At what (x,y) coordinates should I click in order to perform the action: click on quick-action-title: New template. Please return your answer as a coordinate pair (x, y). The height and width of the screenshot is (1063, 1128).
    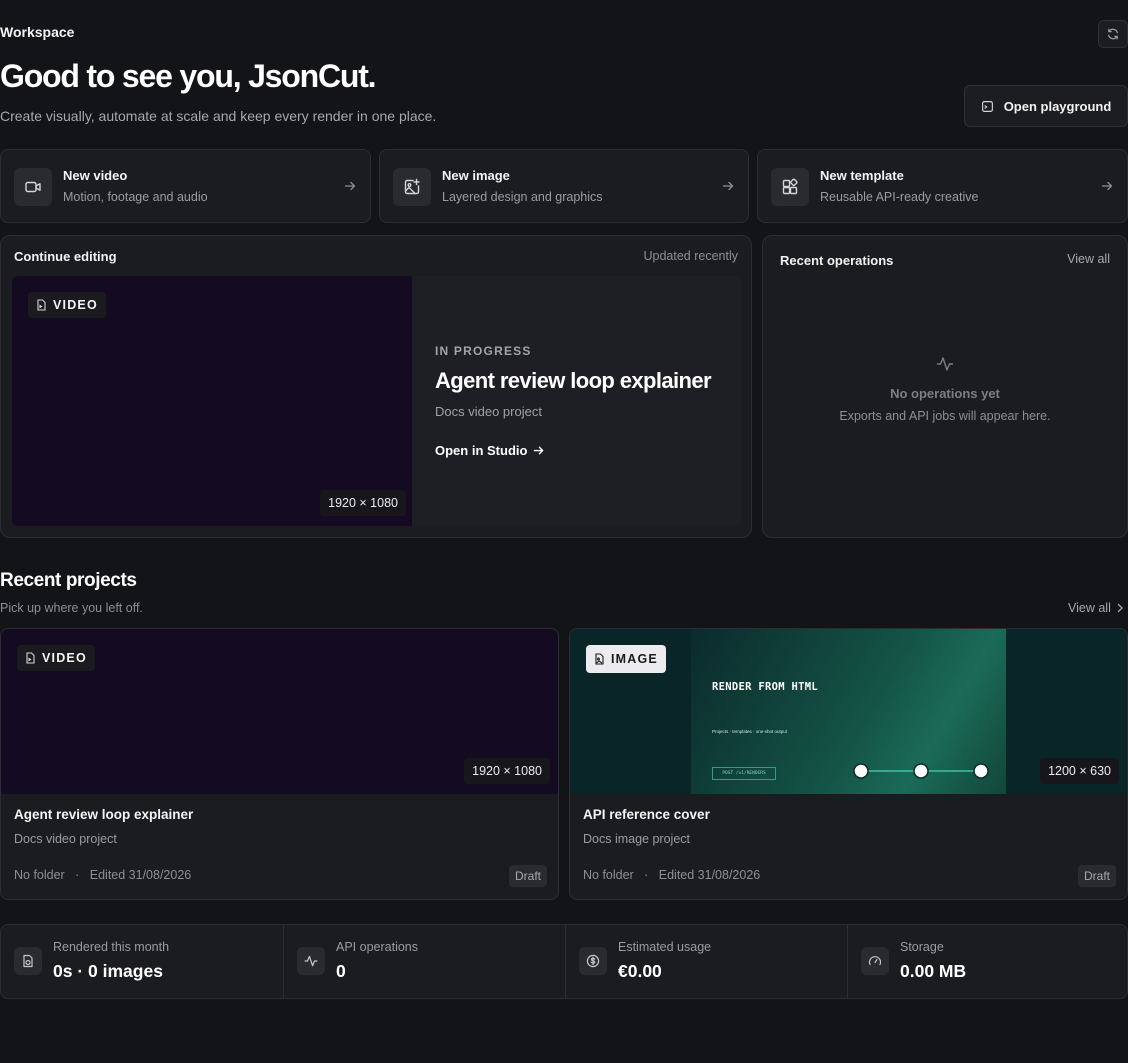
    Looking at the image, I should click on (862, 175).